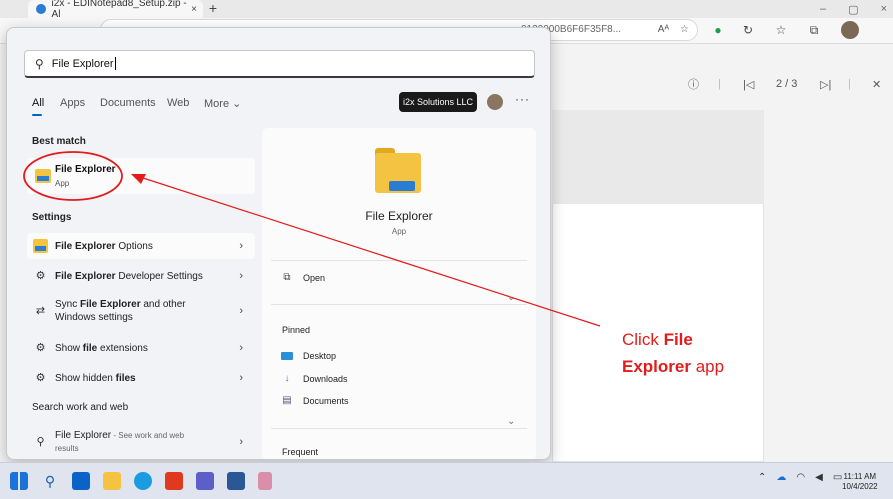 Image resolution: width=893 pixels, height=499 pixels. What do you see at coordinates (860, 486) in the screenshot?
I see `clock-date: 10/4/2022` at bounding box center [860, 486].